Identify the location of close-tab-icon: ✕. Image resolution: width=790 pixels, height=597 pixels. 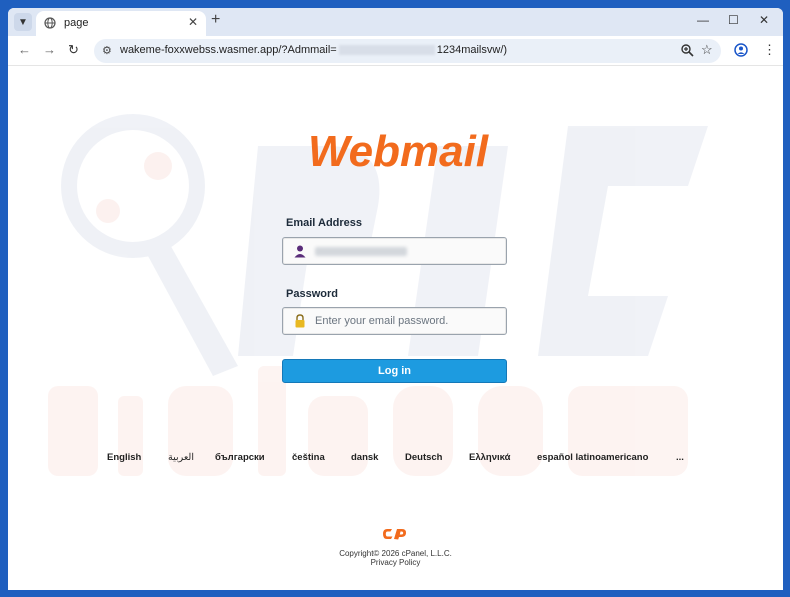
(193, 22).